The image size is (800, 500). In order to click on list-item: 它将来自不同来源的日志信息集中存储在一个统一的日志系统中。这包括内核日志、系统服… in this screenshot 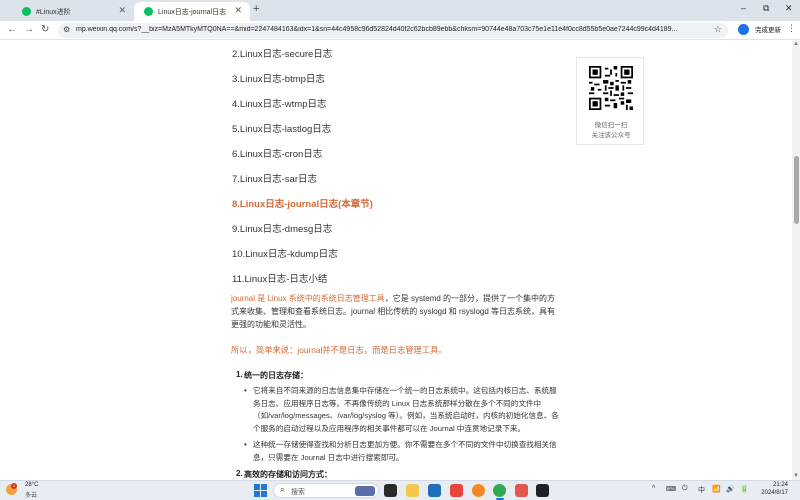, I will do `click(406, 409)`.